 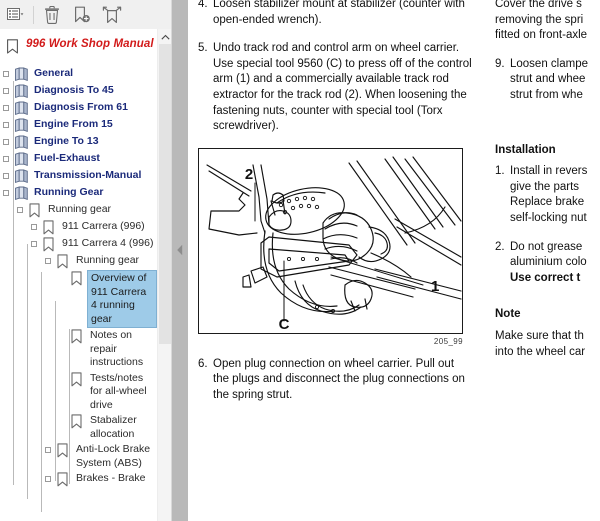 I want to click on note-paragraph: Make sure that th into the wheel car, so click(x=547, y=344).